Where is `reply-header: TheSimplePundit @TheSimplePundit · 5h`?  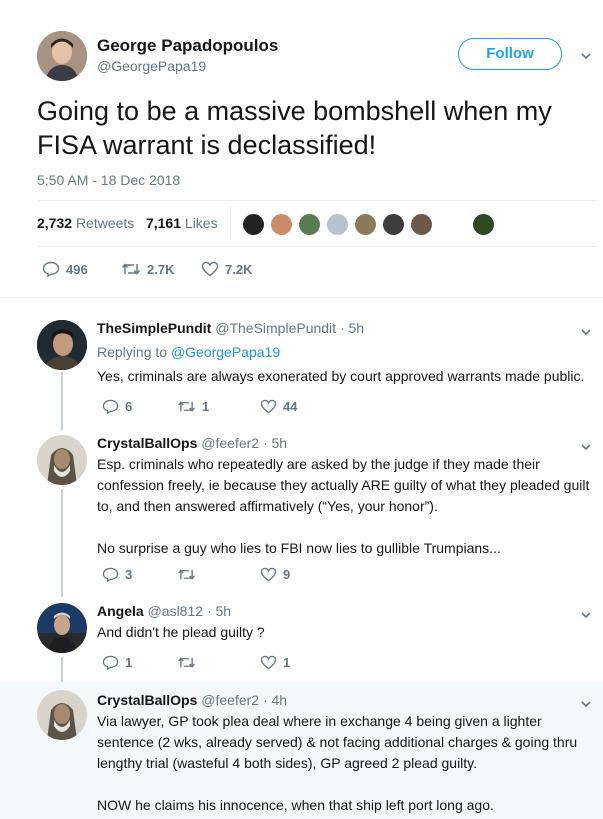 reply-header: TheSimplePundit @TheSimplePundit · 5h is located at coordinates (230, 328).